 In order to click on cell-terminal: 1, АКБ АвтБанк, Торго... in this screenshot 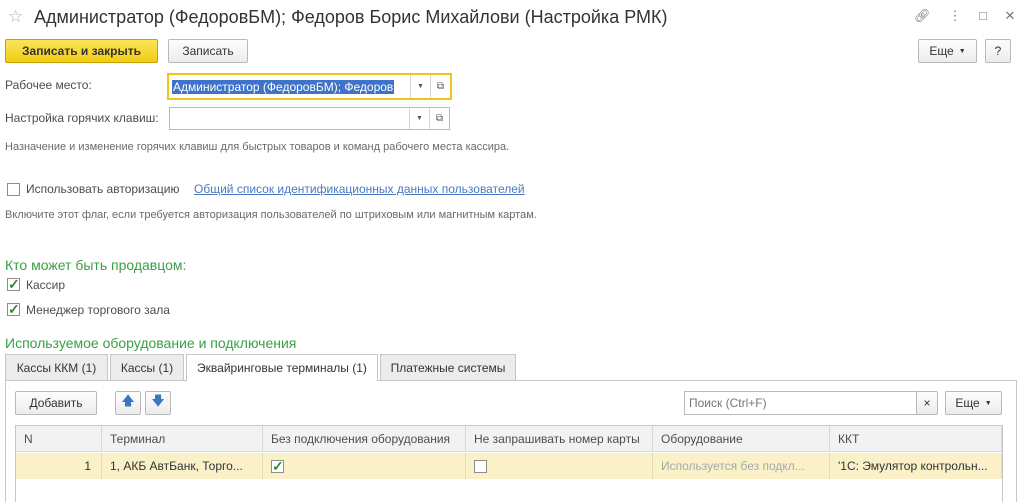, I will do `click(182, 466)`.